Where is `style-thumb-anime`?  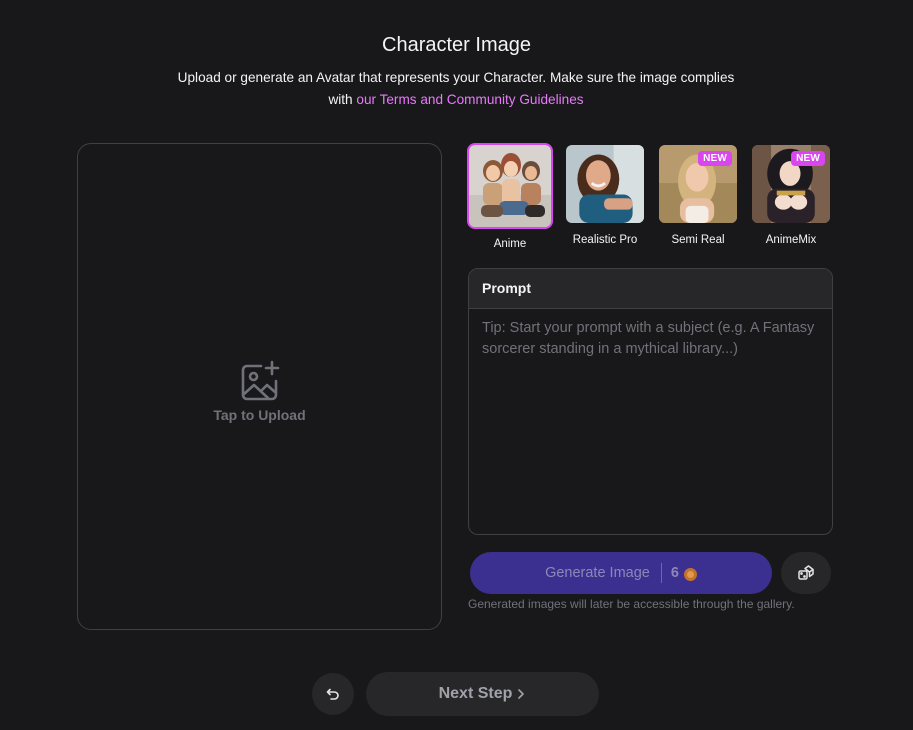
style-thumb-anime is located at coordinates (510, 186).